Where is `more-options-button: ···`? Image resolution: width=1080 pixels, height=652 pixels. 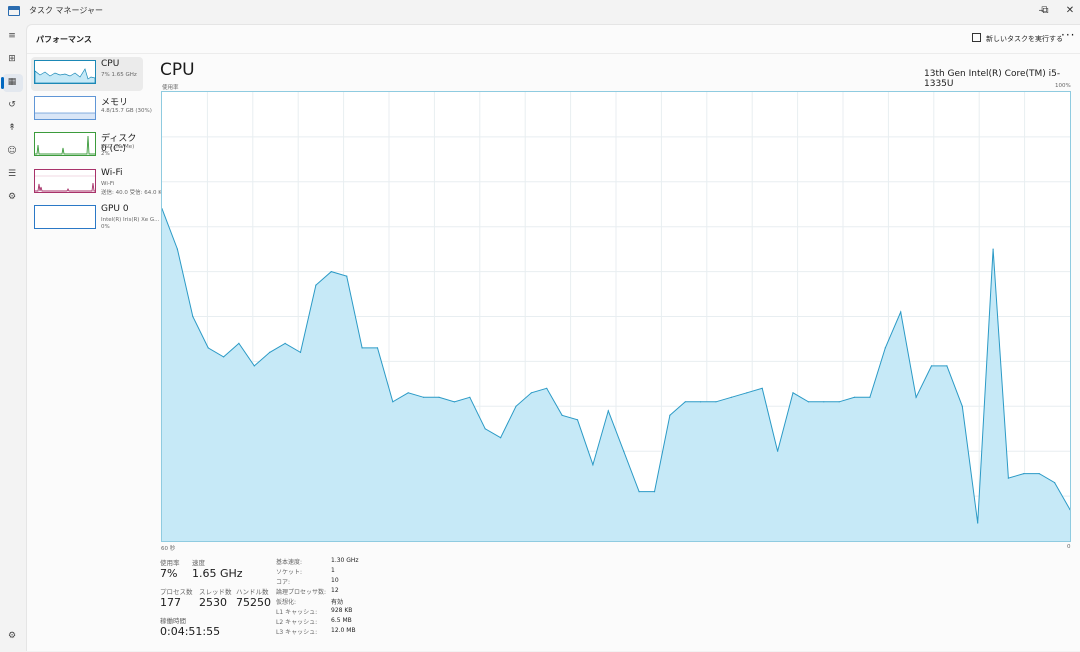 more-options-button: ··· is located at coordinates (1068, 35).